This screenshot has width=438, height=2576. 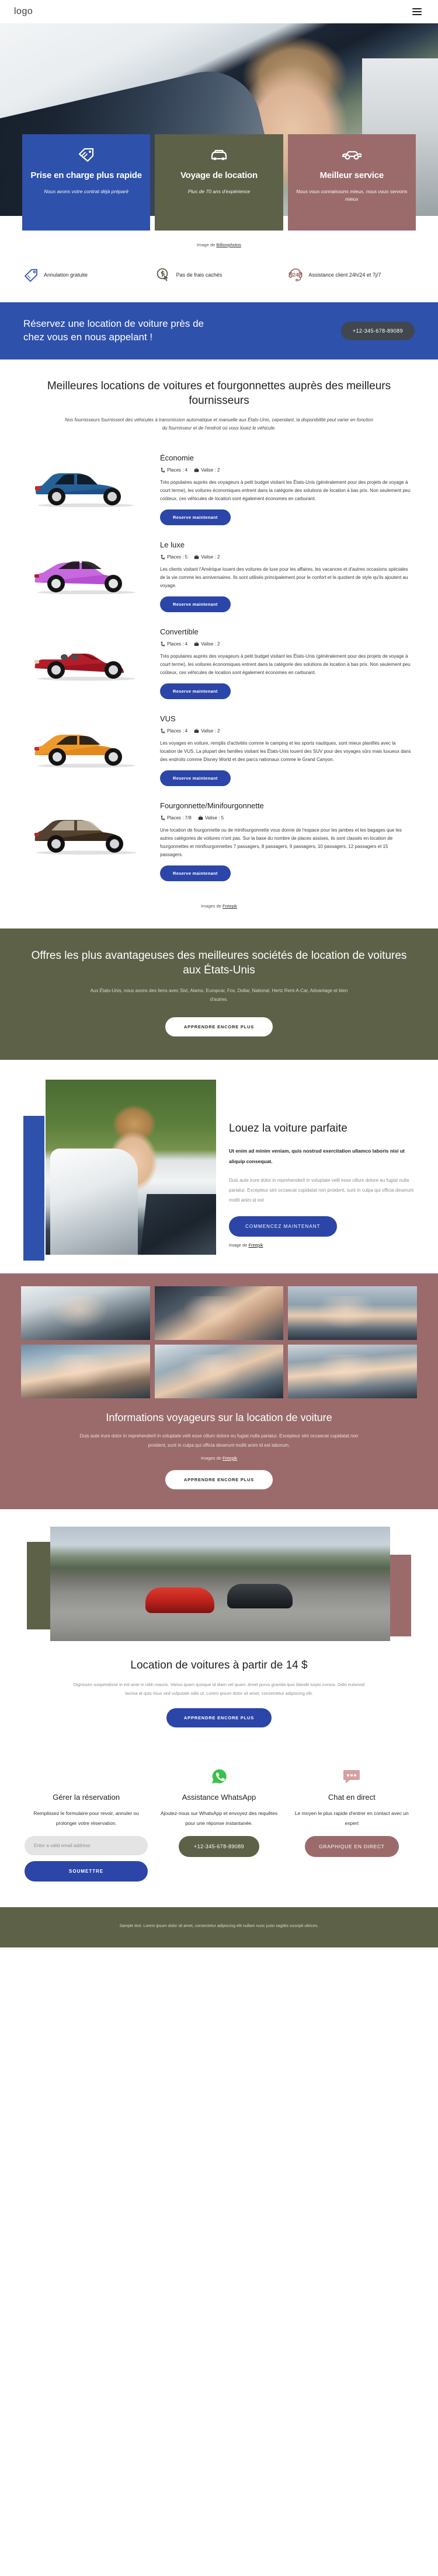 What do you see at coordinates (283, 1226) in the screenshot?
I see `start-now-button: COMMENCEZ MAINTENANT` at bounding box center [283, 1226].